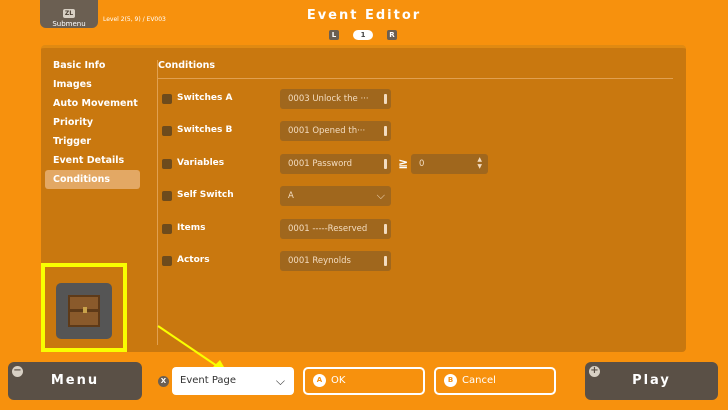 The height and width of the screenshot is (410, 728). Describe the element at coordinates (201, 163) in the screenshot. I see `variables-label: Variables` at that location.